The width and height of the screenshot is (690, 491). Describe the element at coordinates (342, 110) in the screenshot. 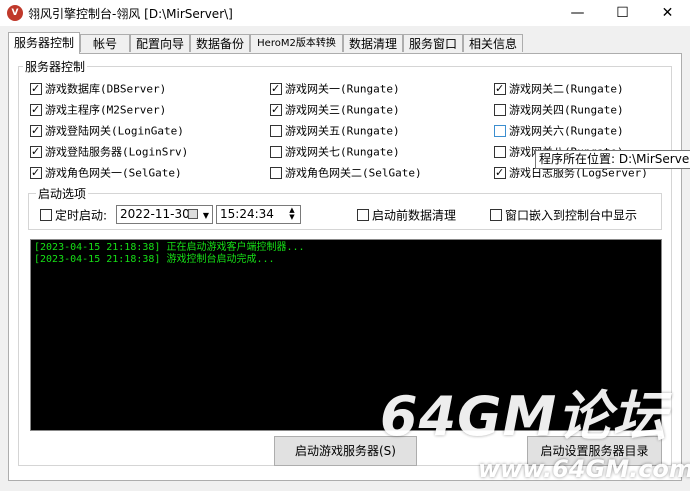

I see `checkbox-label: 游戏网关三(Rungate)` at that location.